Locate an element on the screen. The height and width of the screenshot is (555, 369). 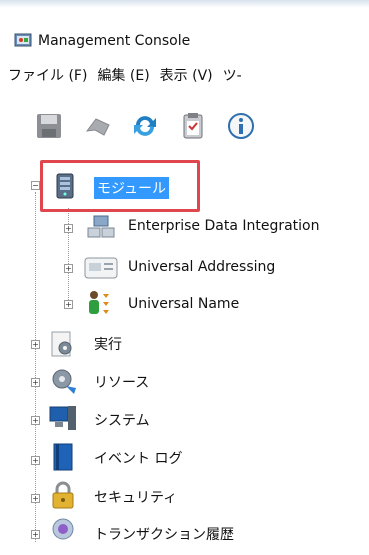
tree-item-label: システム is located at coordinates (122, 420).